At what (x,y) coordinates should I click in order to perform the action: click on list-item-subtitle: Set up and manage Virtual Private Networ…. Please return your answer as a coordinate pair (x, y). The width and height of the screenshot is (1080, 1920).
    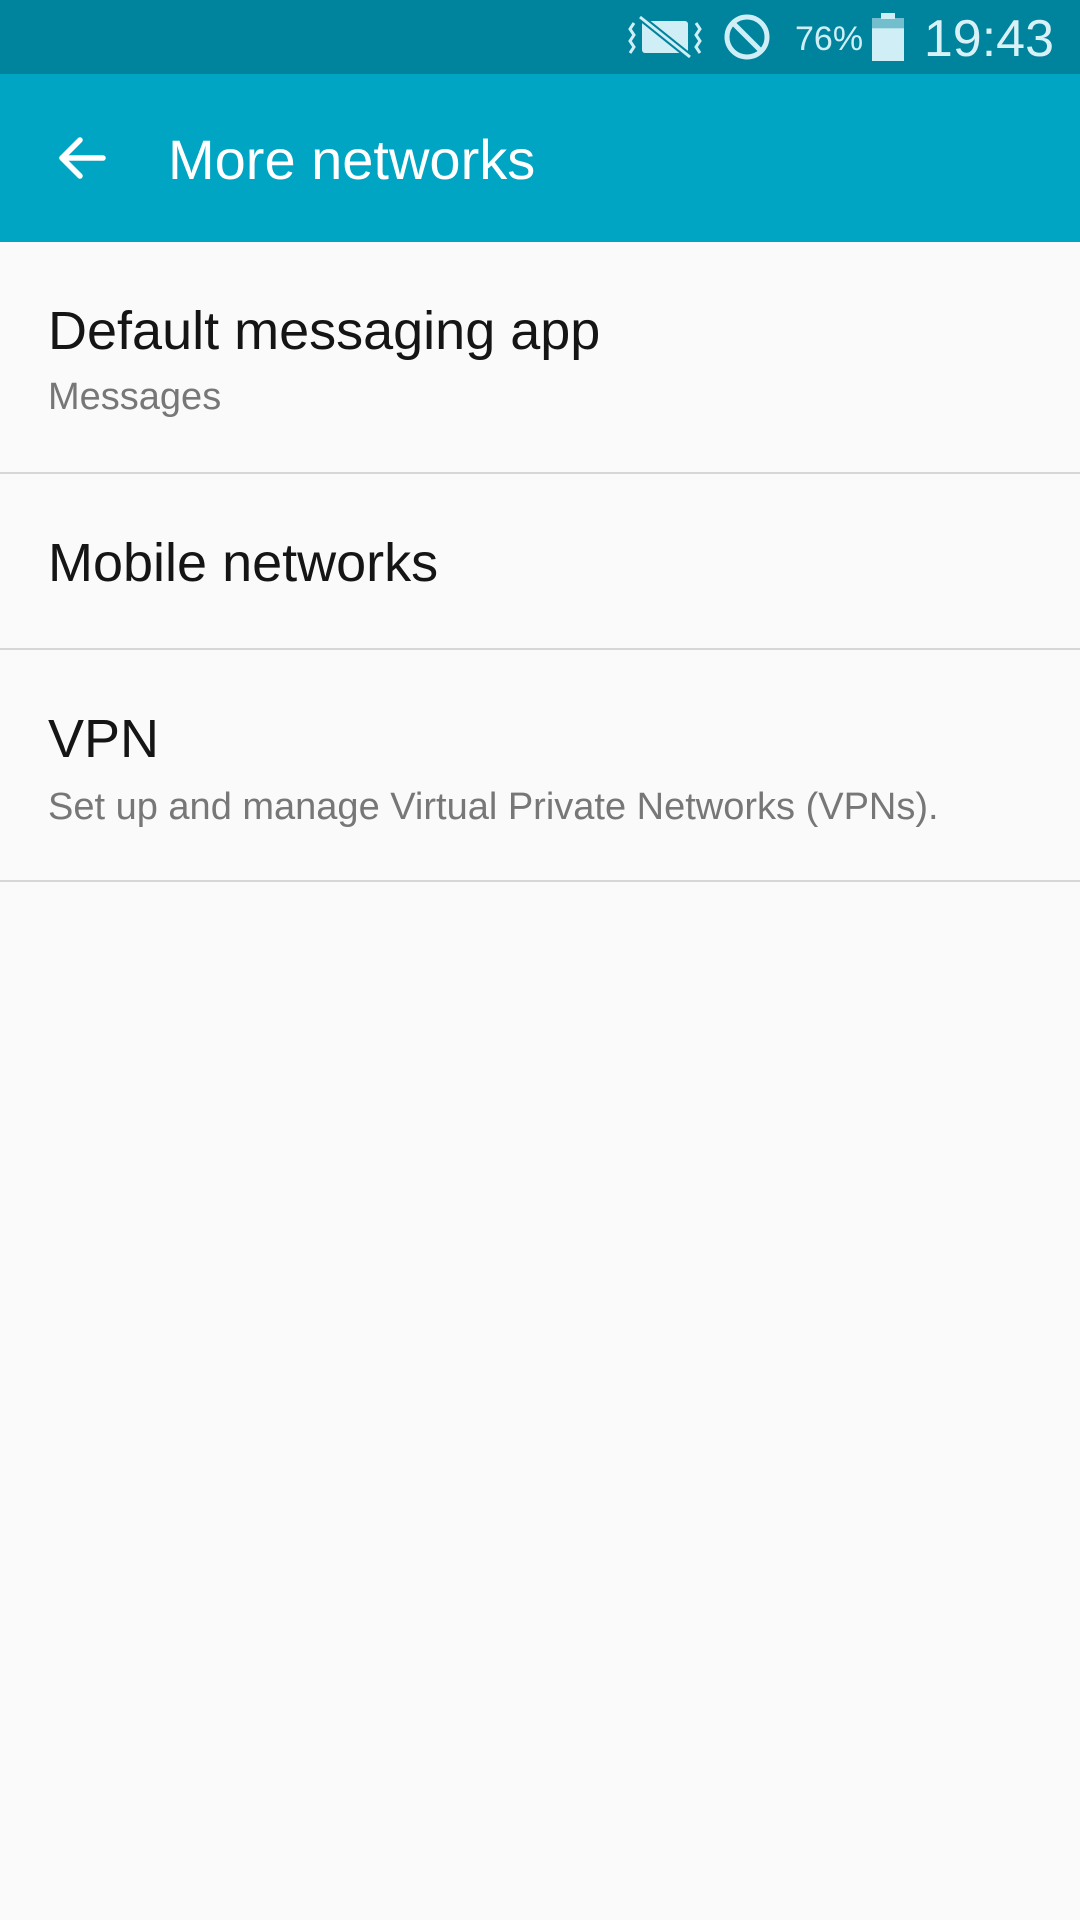
    Looking at the image, I should click on (493, 807).